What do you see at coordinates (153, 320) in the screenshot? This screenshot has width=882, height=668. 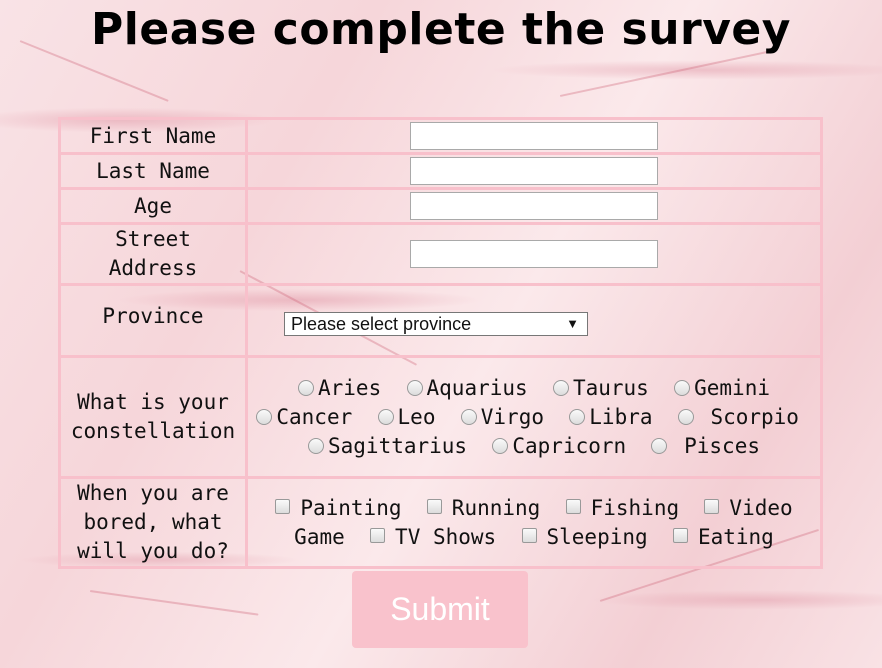 I see `province-label: Province` at bounding box center [153, 320].